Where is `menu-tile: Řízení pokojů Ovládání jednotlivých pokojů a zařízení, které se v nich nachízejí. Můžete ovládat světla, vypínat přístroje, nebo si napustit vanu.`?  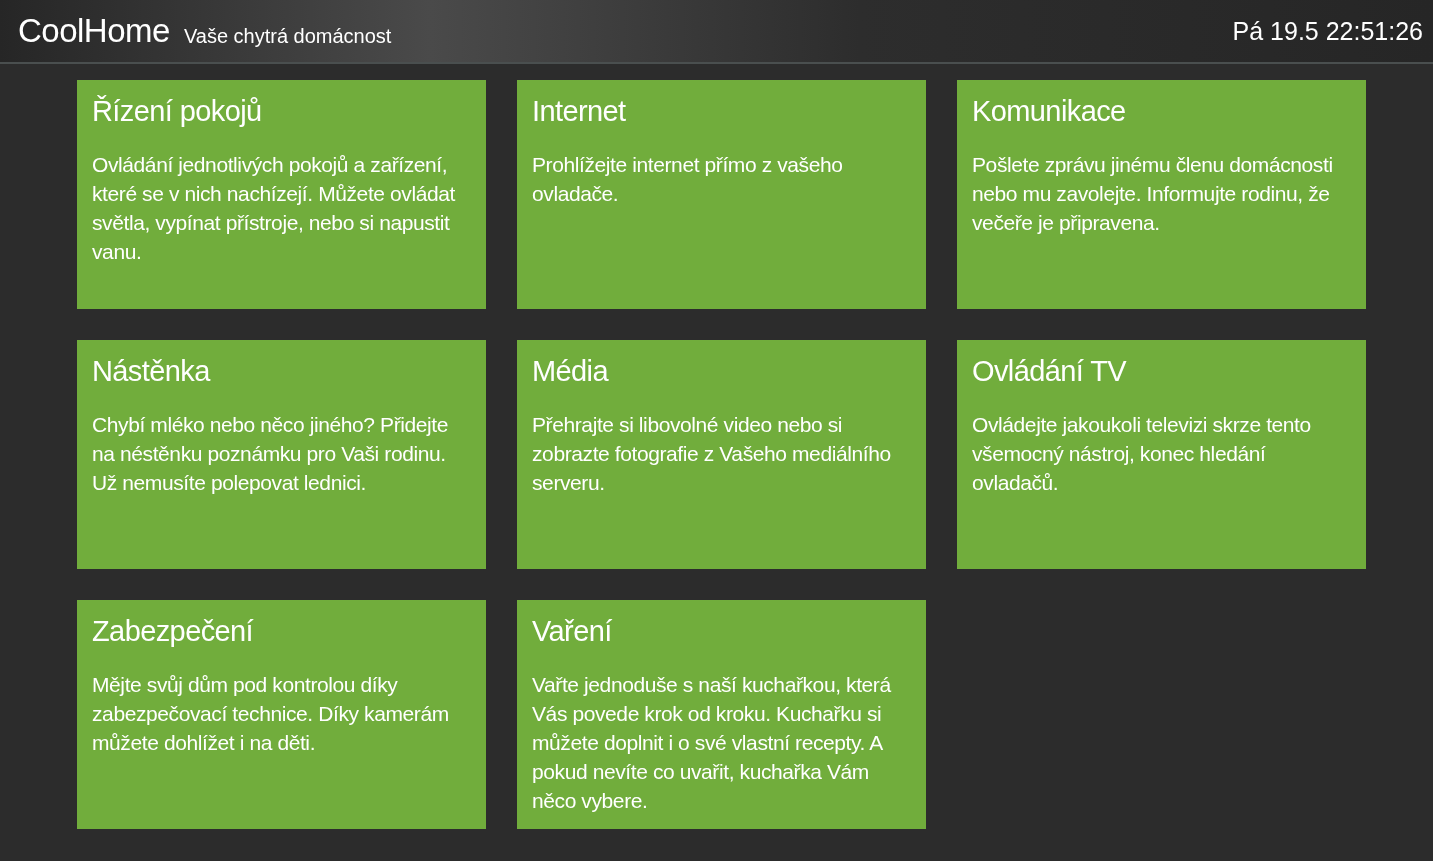 menu-tile: Řízení pokojů Ovládání jednotlivých pokojů a zařízení, které se v nich nachízejí. Můžete ovládat světla, vypínat přístroje, nebo si napustit vanu. is located at coordinates (281, 194).